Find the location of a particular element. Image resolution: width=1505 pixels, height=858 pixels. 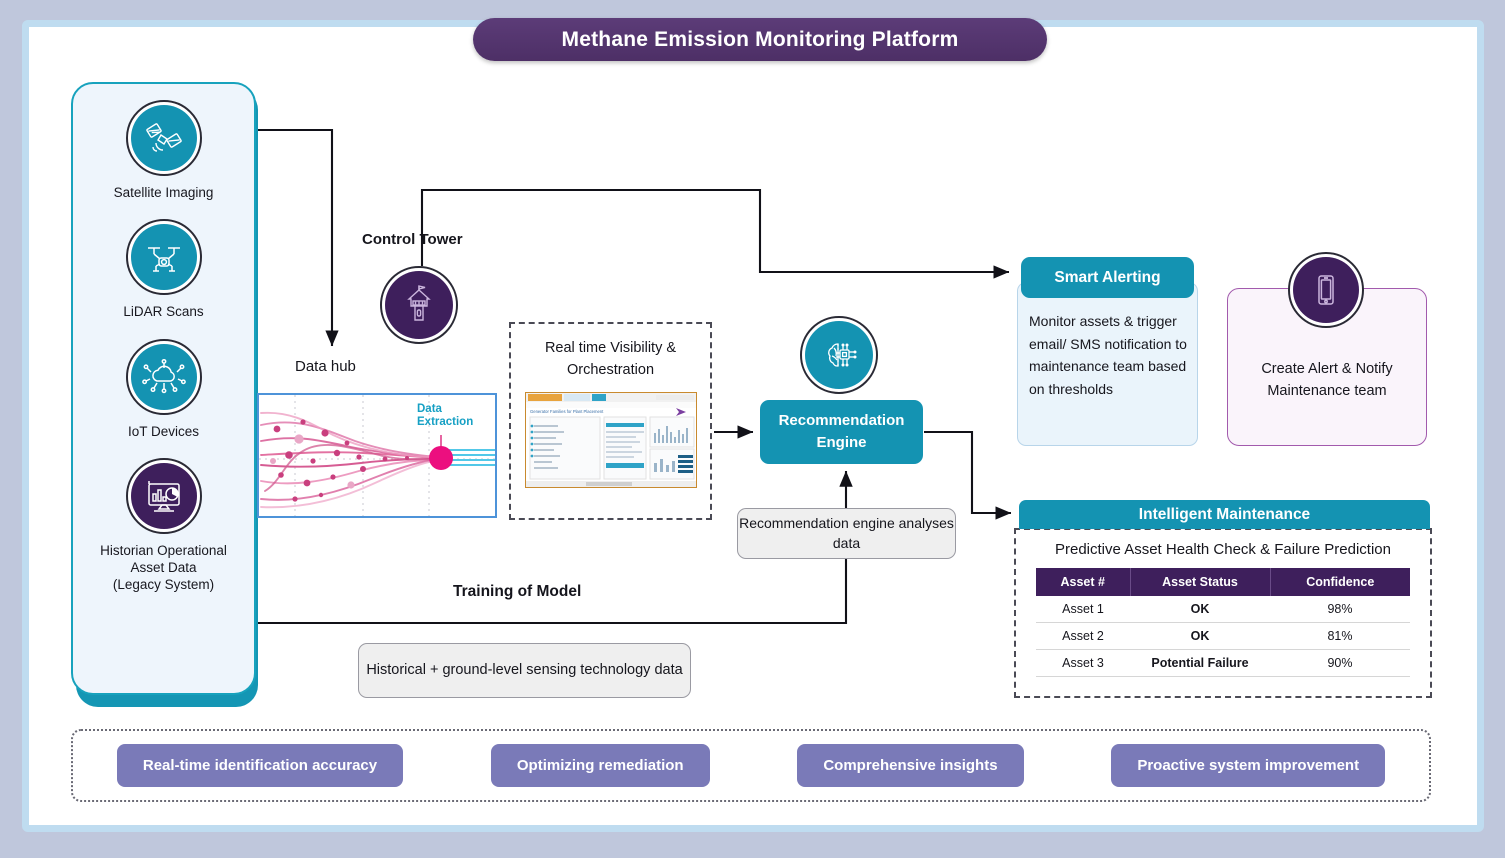

table-row: Asset 2 OK 81% is located at coordinates (1223, 636).